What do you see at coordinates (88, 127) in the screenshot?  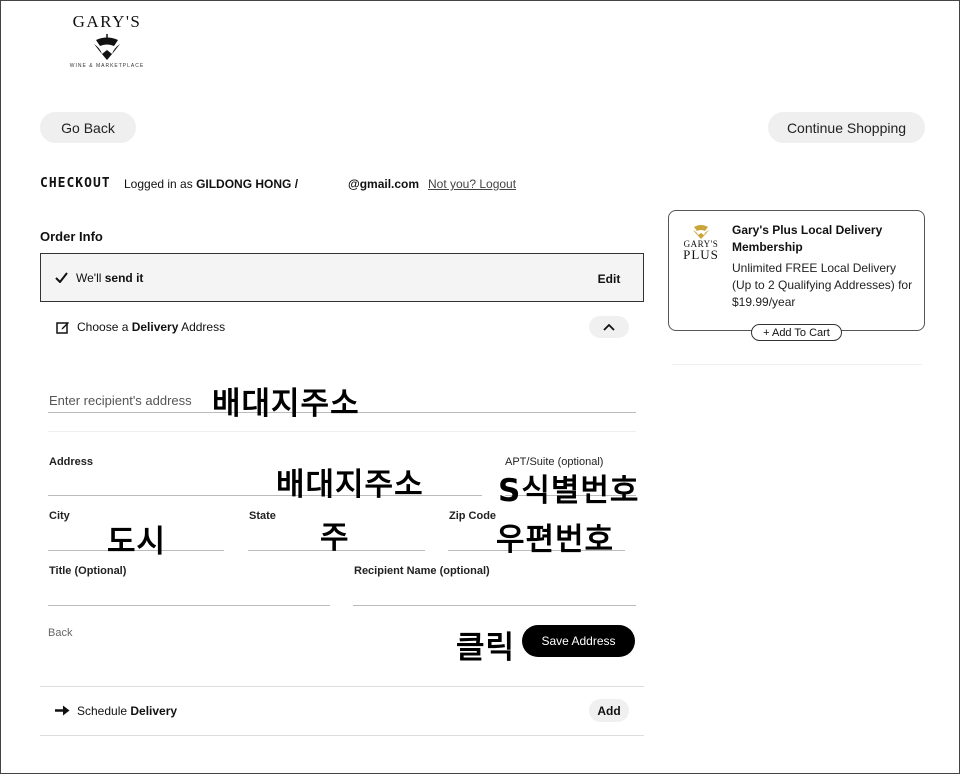 I see `go-back-button: Go Back` at bounding box center [88, 127].